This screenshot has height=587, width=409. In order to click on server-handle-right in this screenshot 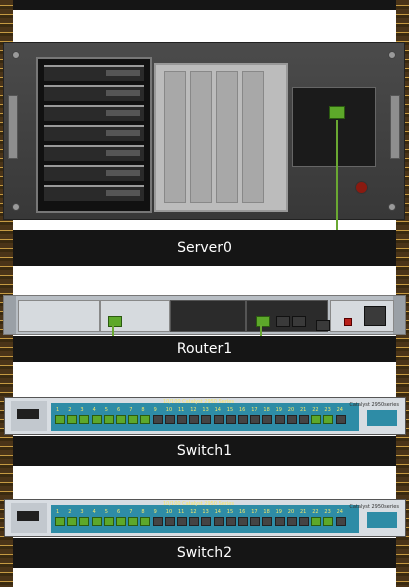, I will do `click(395, 127)`.